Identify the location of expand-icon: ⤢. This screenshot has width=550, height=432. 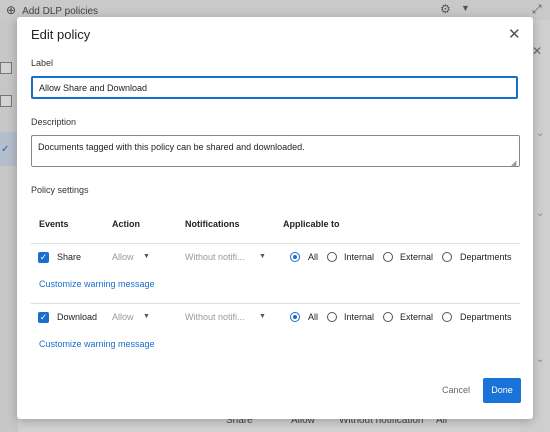
(537, 9).